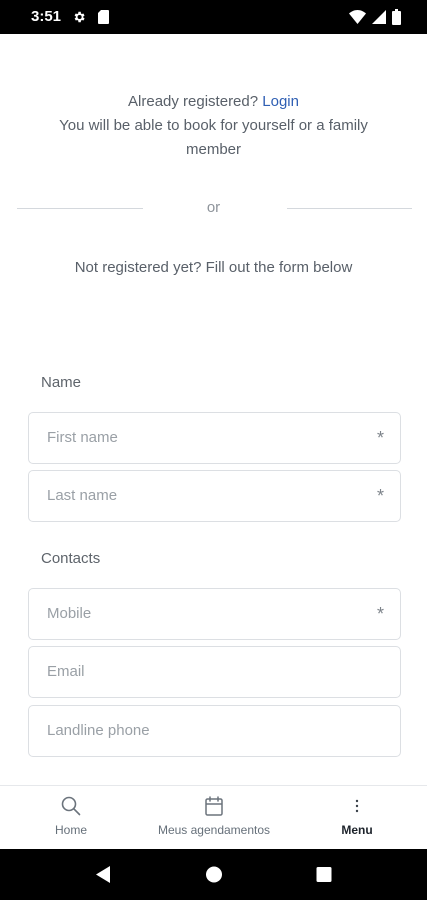 This screenshot has height=900, width=427. Describe the element at coordinates (280, 101) in the screenshot. I see `login-link: Login` at that location.